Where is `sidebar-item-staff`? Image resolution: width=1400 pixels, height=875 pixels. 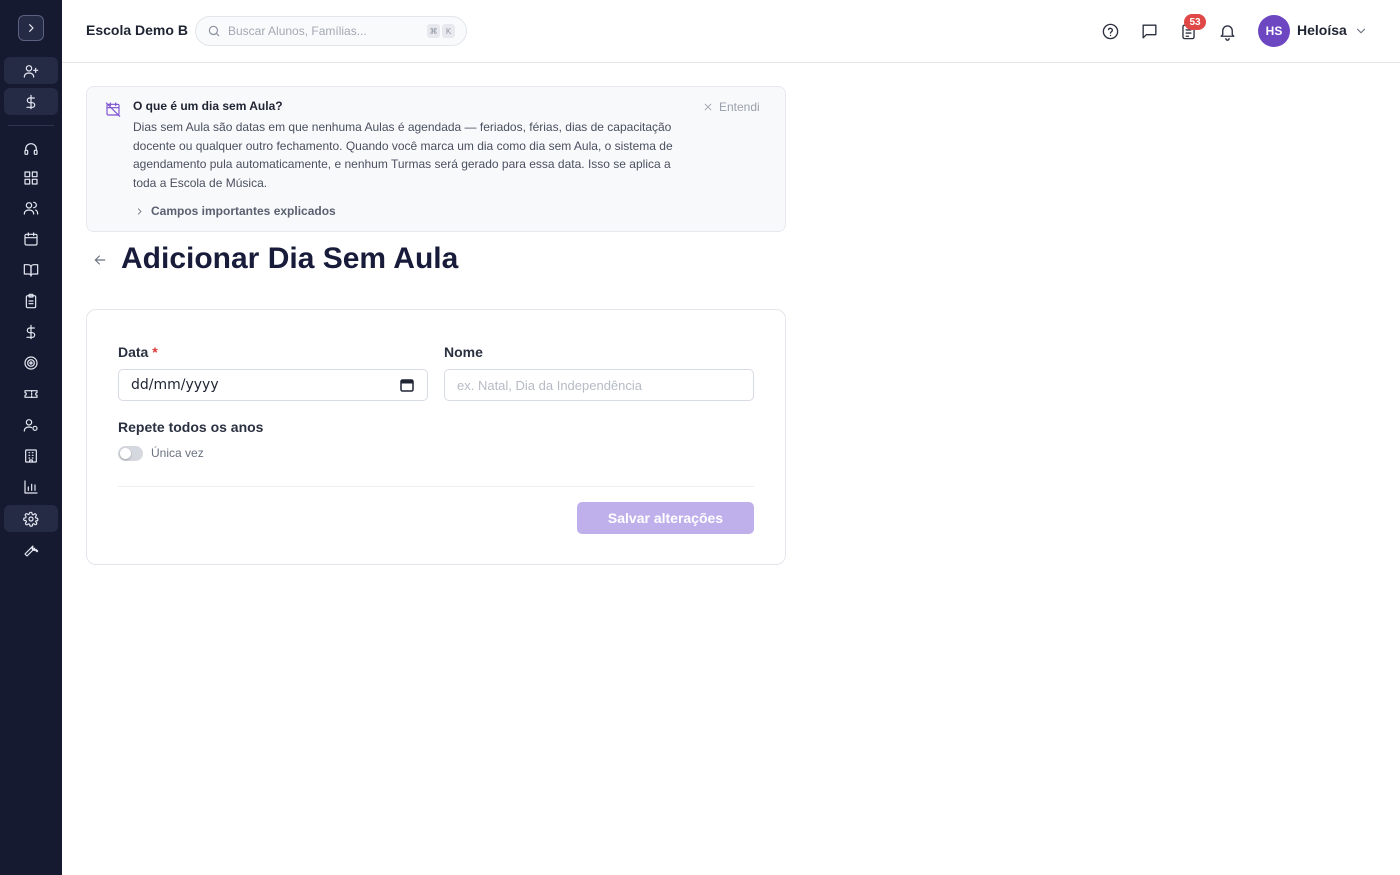 sidebar-item-staff is located at coordinates (31, 424).